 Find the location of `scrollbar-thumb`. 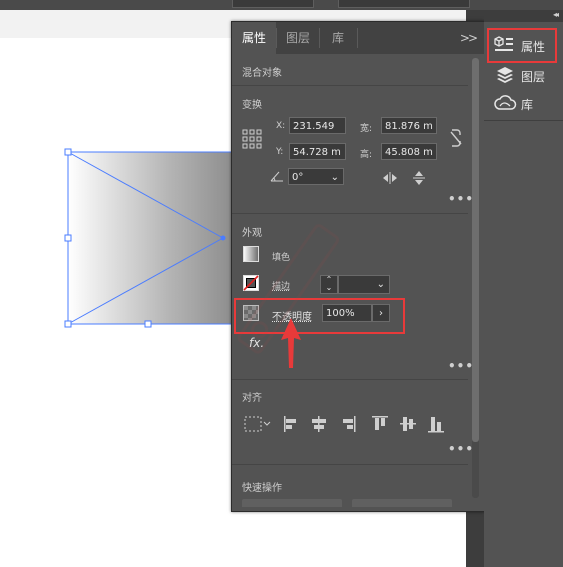

scrollbar-thumb is located at coordinates (475, 250).